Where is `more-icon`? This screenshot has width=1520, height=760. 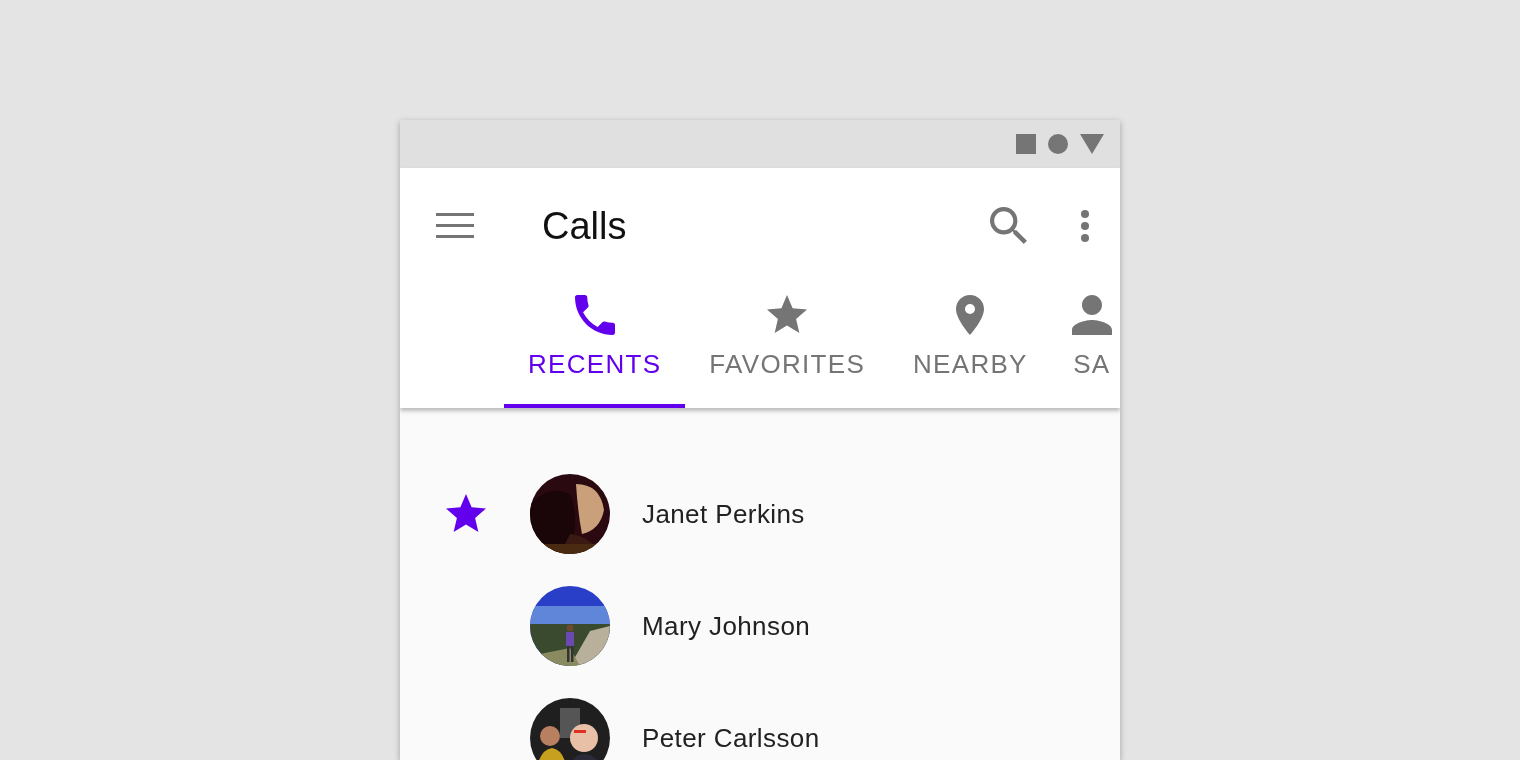 more-icon is located at coordinates (1085, 226).